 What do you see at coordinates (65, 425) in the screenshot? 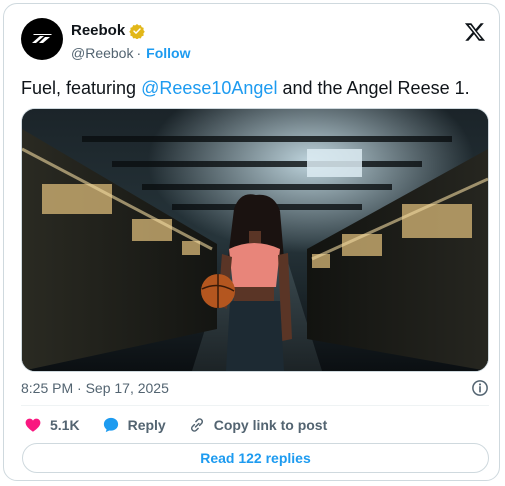
I see `like-count: 5.1K` at bounding box center [65, 425].